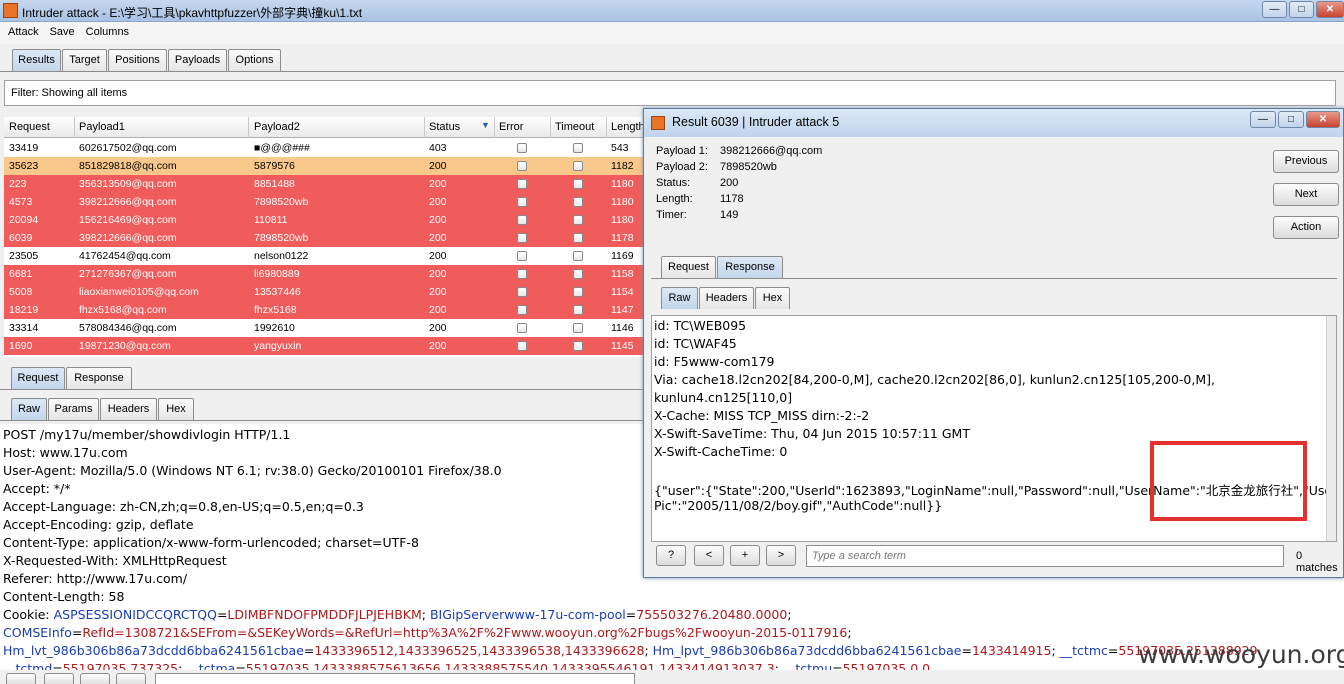 The width and height of the screenshot is (1344, 684). I want to click on tab-payloads: Payloads, so click(197, 60).